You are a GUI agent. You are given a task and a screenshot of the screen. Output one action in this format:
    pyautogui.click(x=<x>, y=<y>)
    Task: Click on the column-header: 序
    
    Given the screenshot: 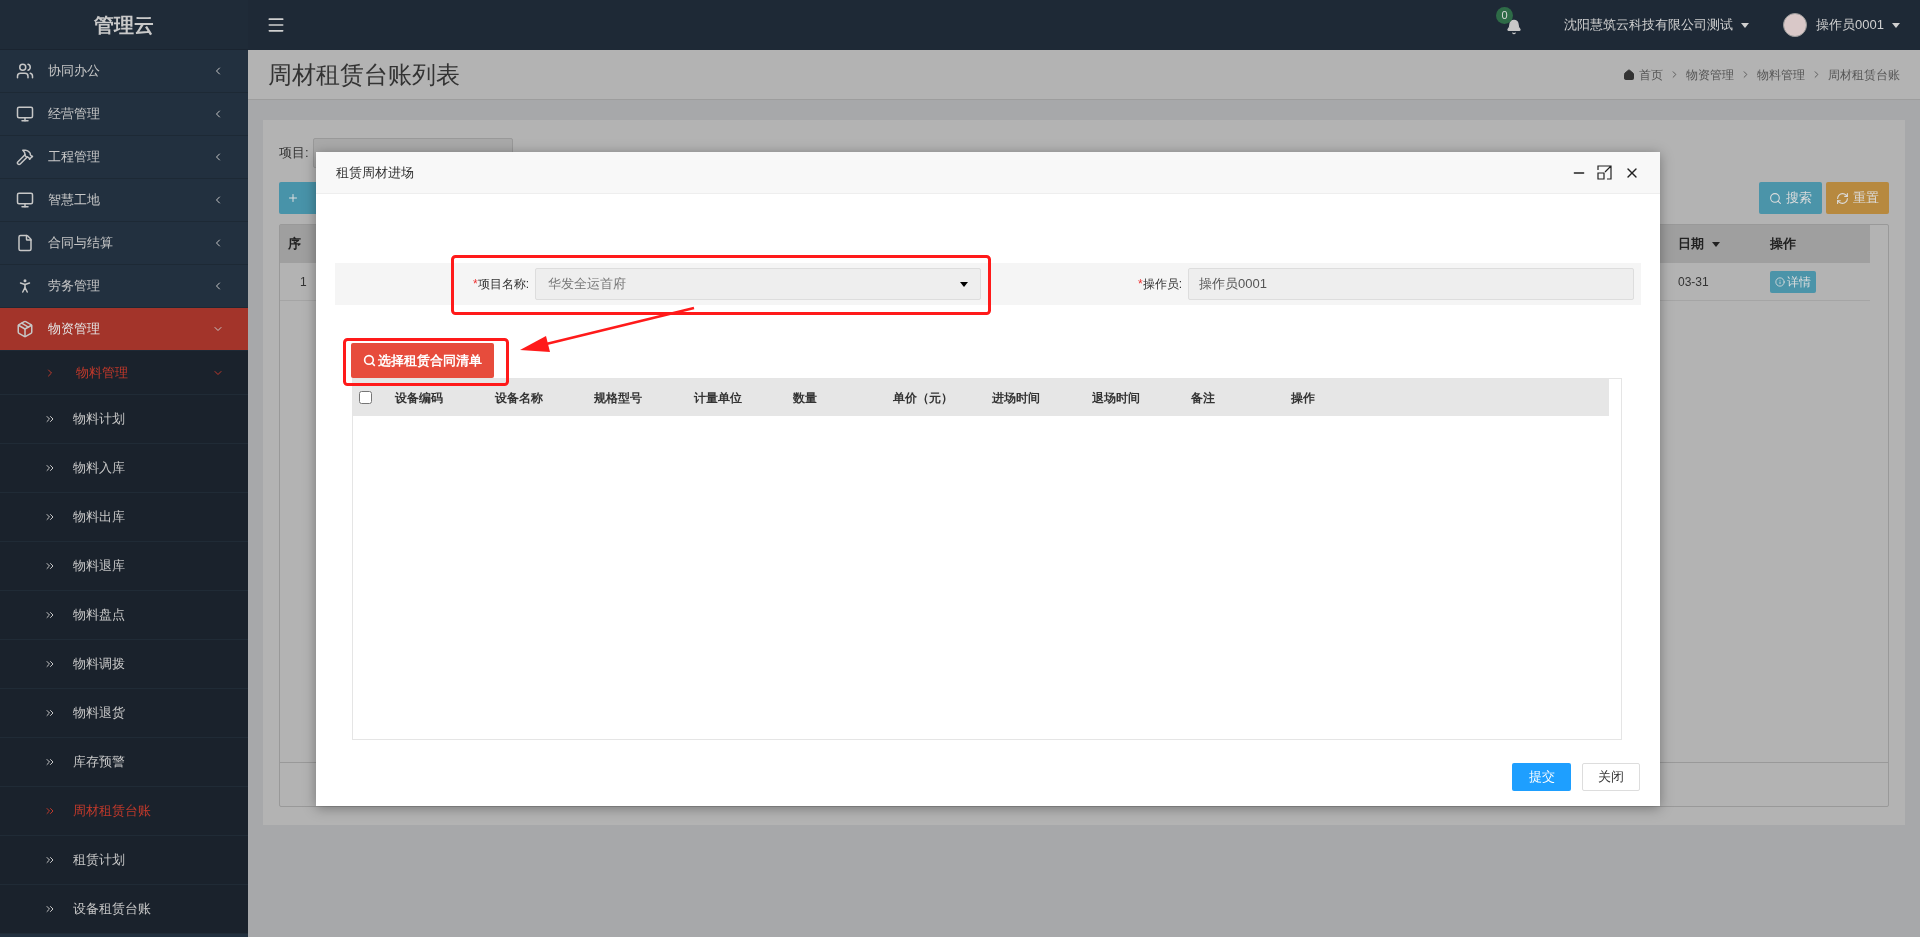 What is the action you would take?
    pyautogui.click(x=294, y=244)
    